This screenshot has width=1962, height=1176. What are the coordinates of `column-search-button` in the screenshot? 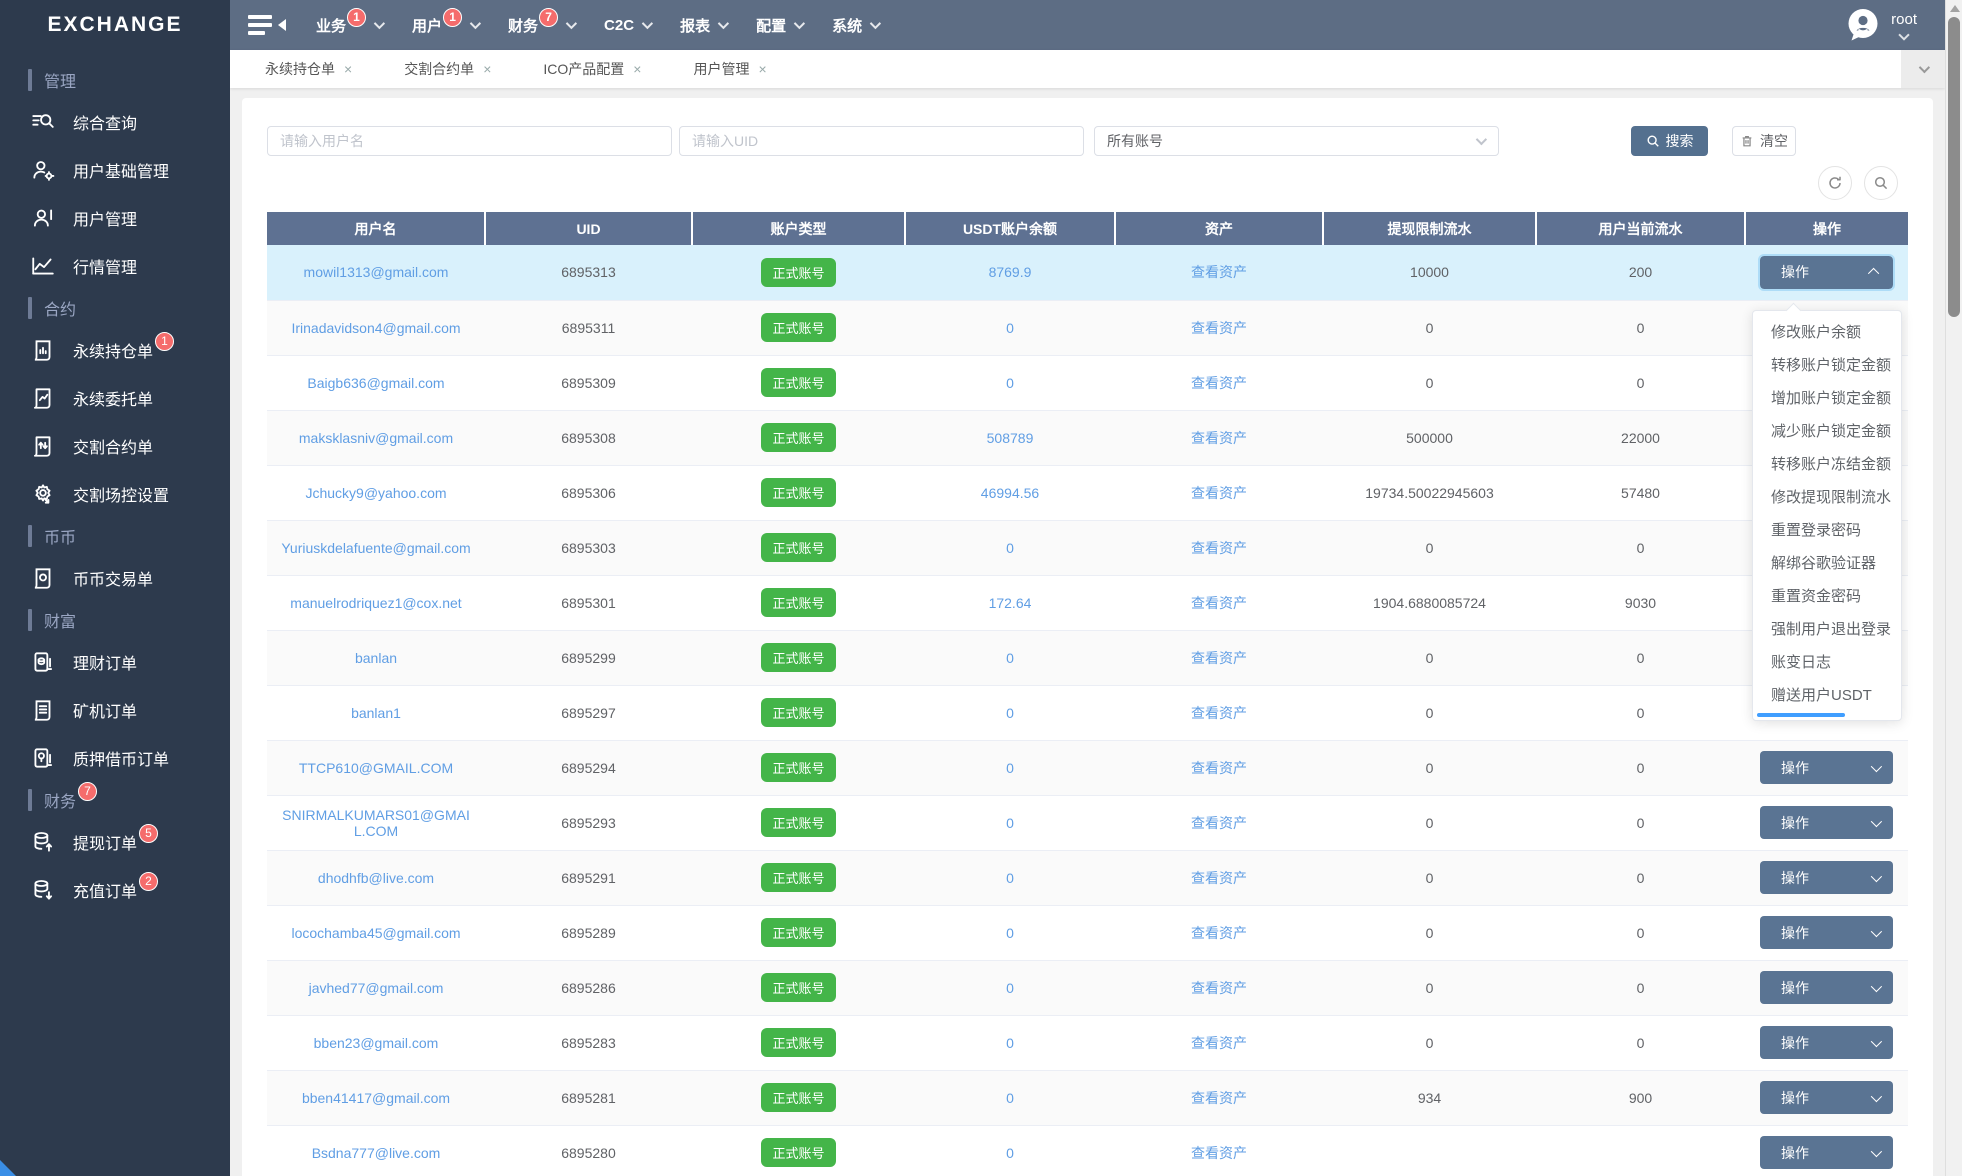 It's located at (1881, 183).